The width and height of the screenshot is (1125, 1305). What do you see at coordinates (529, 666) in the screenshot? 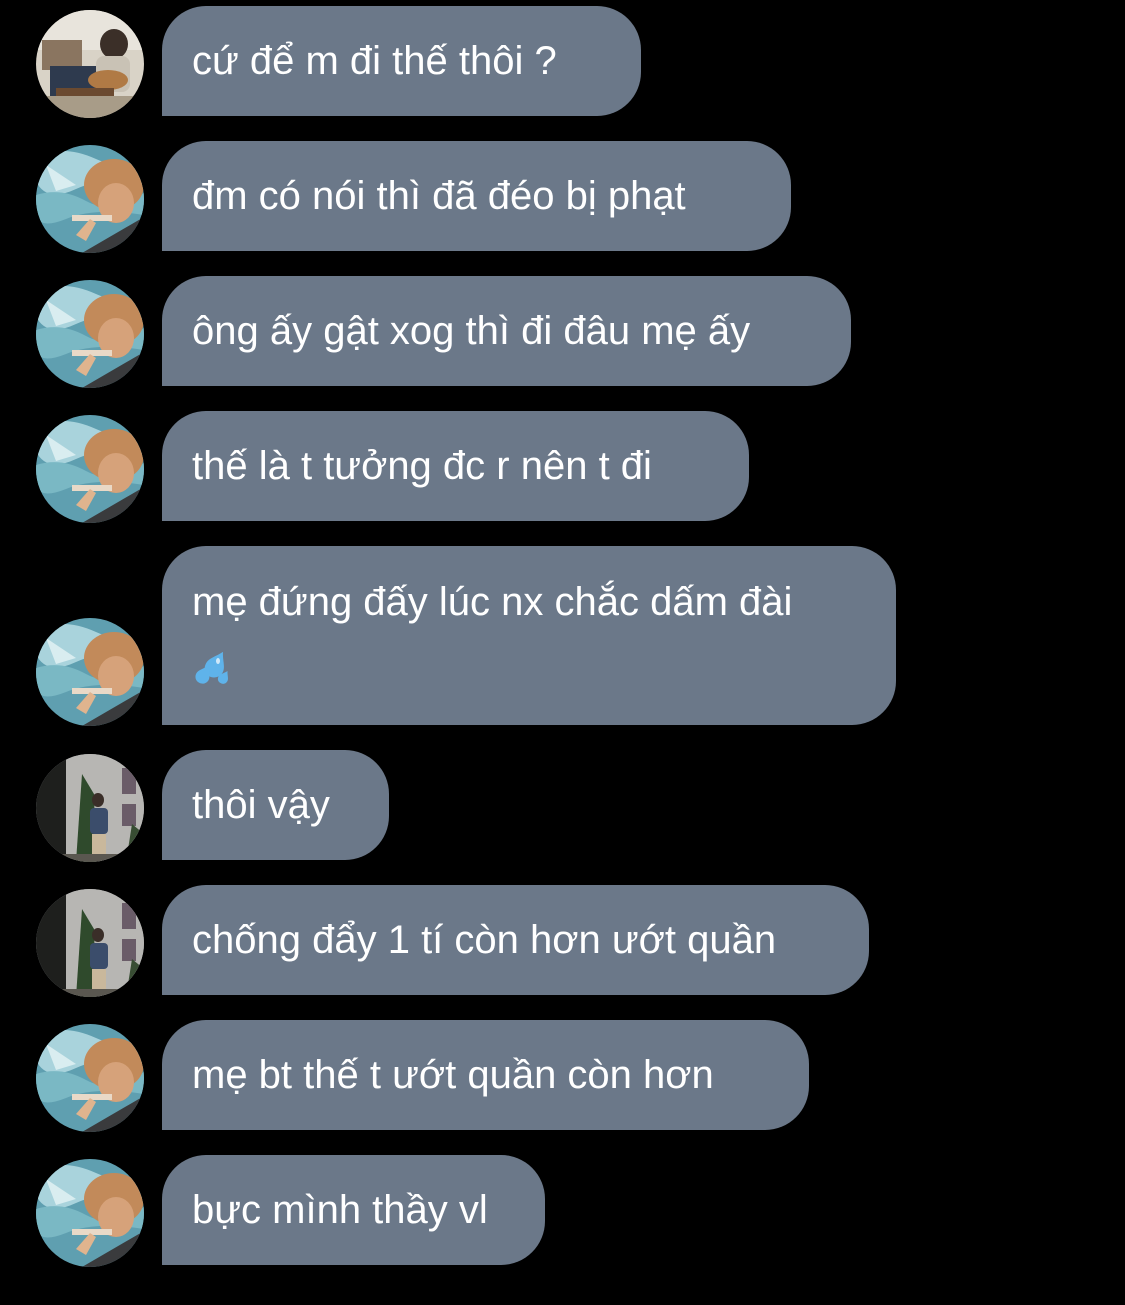
I see `sweat-droplets-emoji` at bounding box center [529, 666].